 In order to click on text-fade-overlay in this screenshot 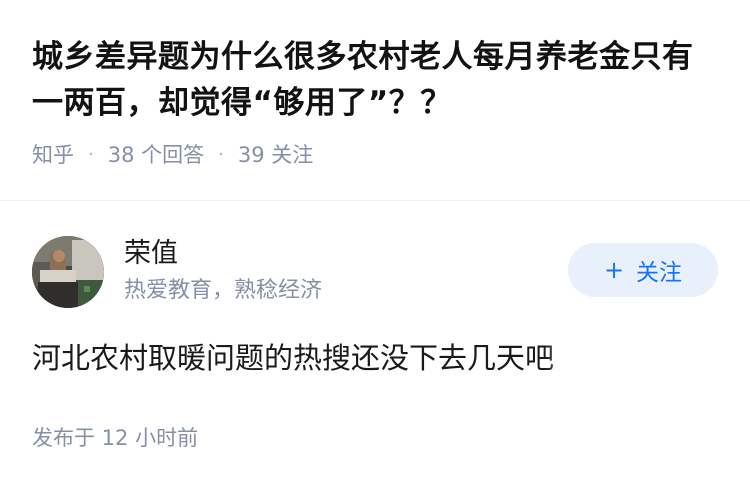, I will do `click(565, 358)`.